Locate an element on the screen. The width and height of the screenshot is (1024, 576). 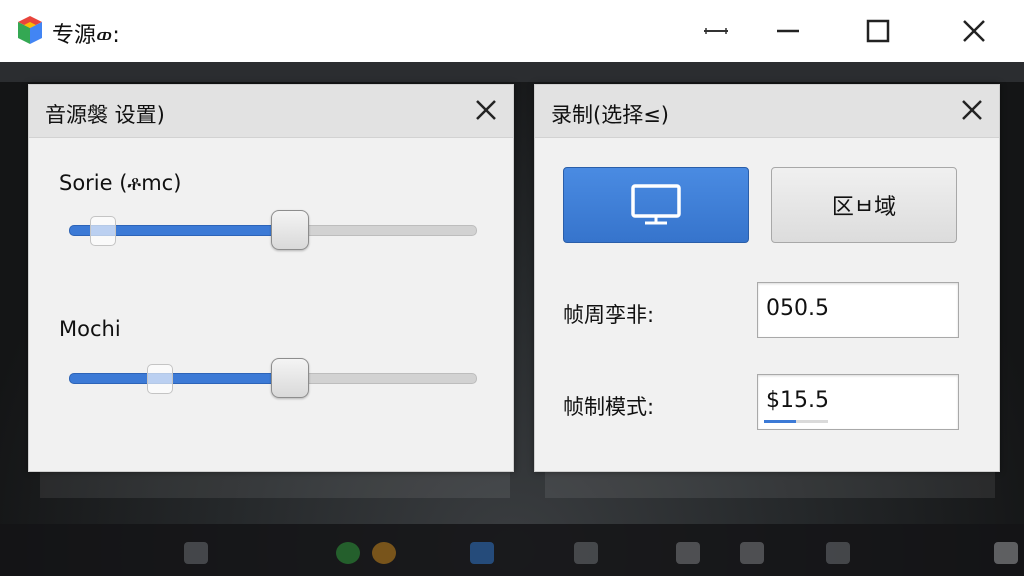
maximize-button is located at coordinates (878, 31).